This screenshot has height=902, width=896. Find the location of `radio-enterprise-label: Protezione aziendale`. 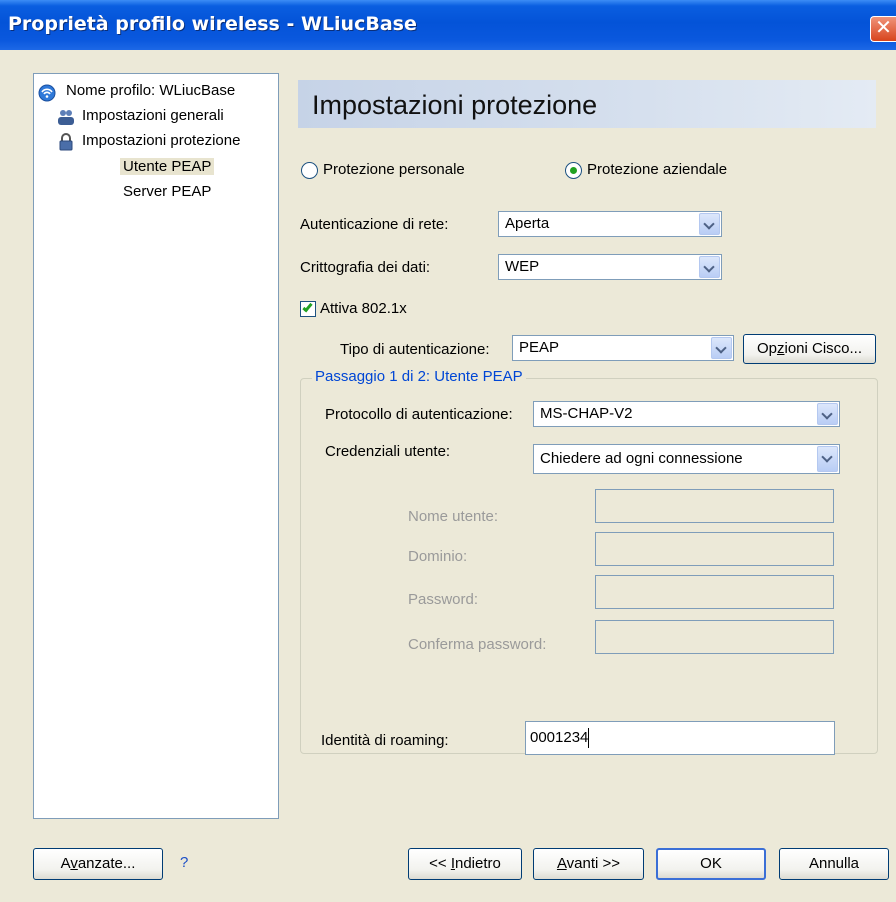

radio-enterprise-label: Protezione aziendale is located at coordinates (657, 169).